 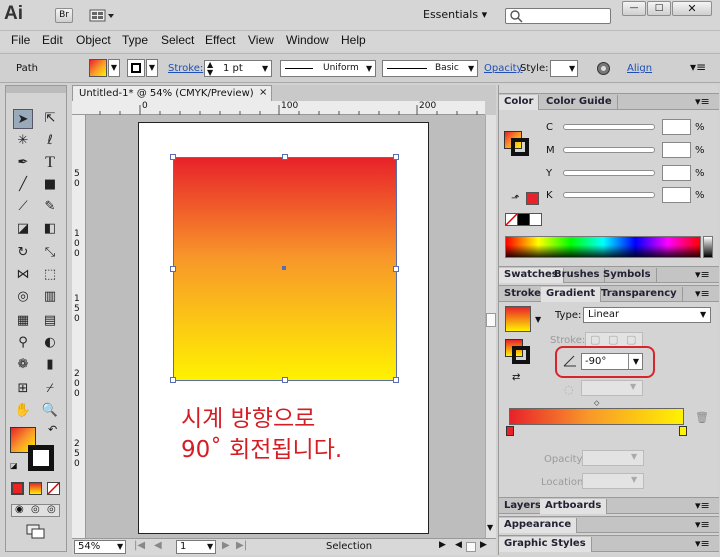 I want to click on vertical-scrollbar: ▼, so click(x=490, y=326).